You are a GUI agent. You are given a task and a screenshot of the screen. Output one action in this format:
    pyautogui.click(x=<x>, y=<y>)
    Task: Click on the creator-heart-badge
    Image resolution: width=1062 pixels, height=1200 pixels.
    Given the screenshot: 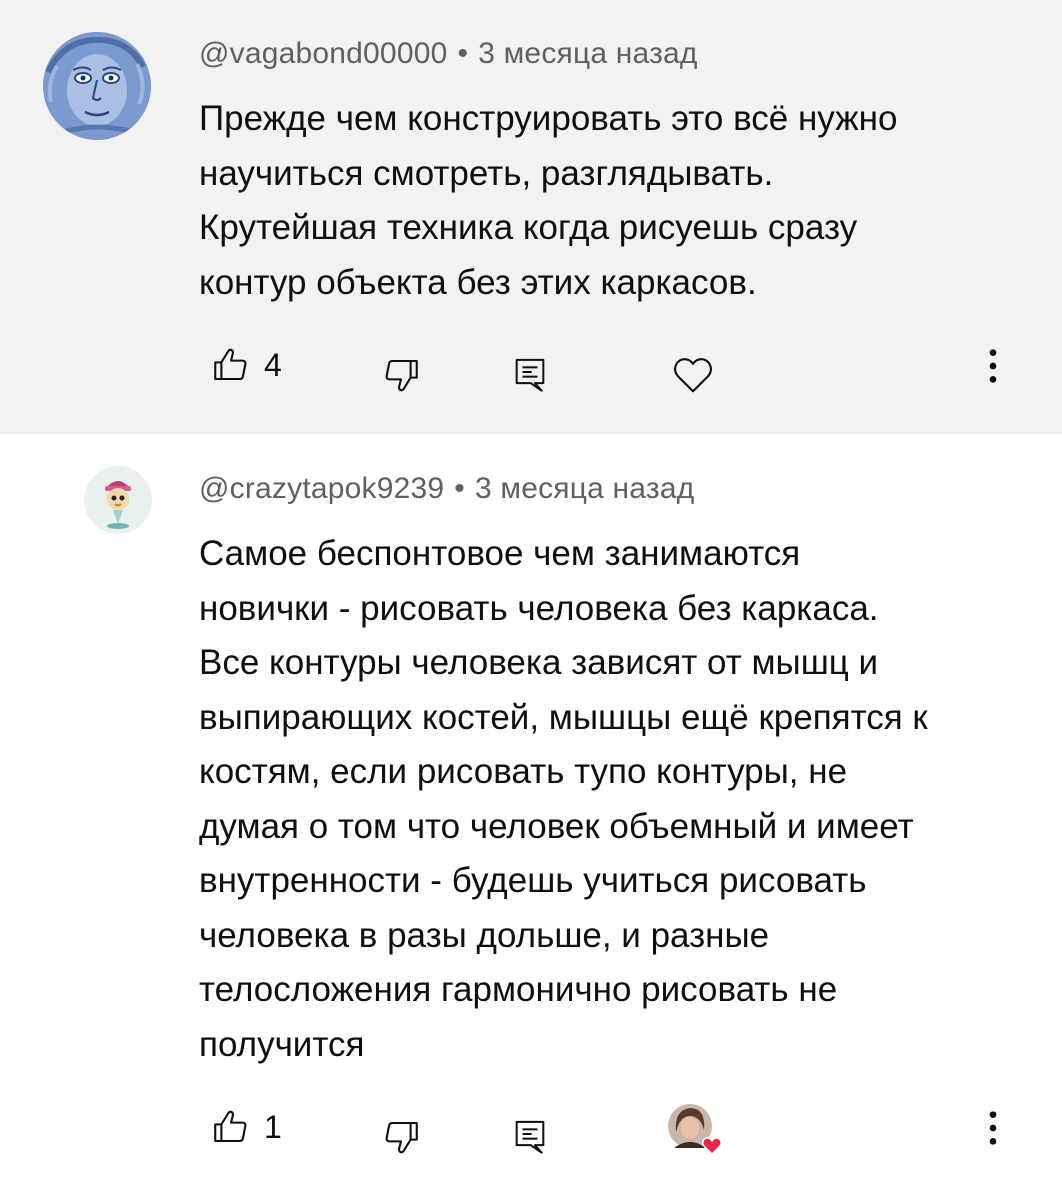 What is the action you would take?
    pyautogui.click(x=698, y=1130)
    